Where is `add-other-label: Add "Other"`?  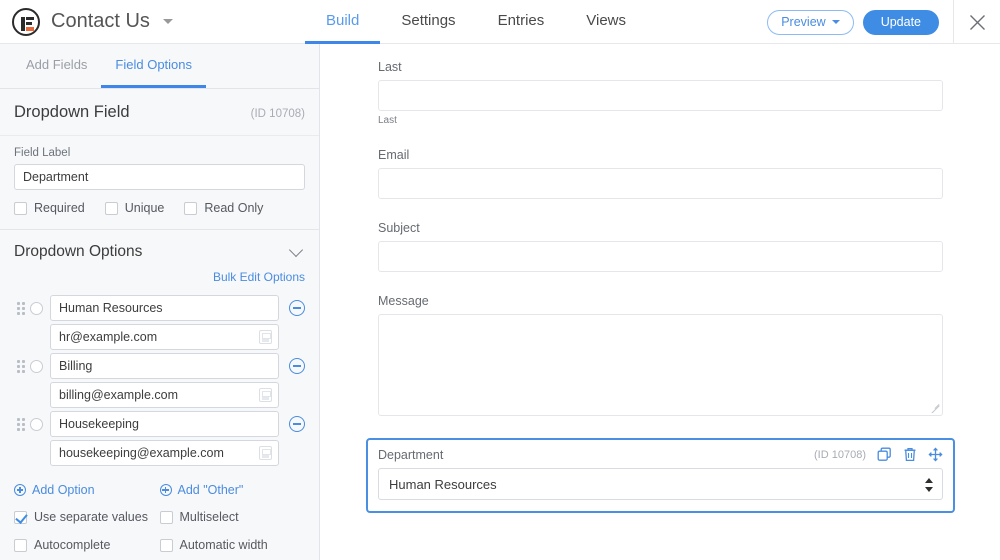
add-other-label: Add "Other" is located at coordinates (210, 490).